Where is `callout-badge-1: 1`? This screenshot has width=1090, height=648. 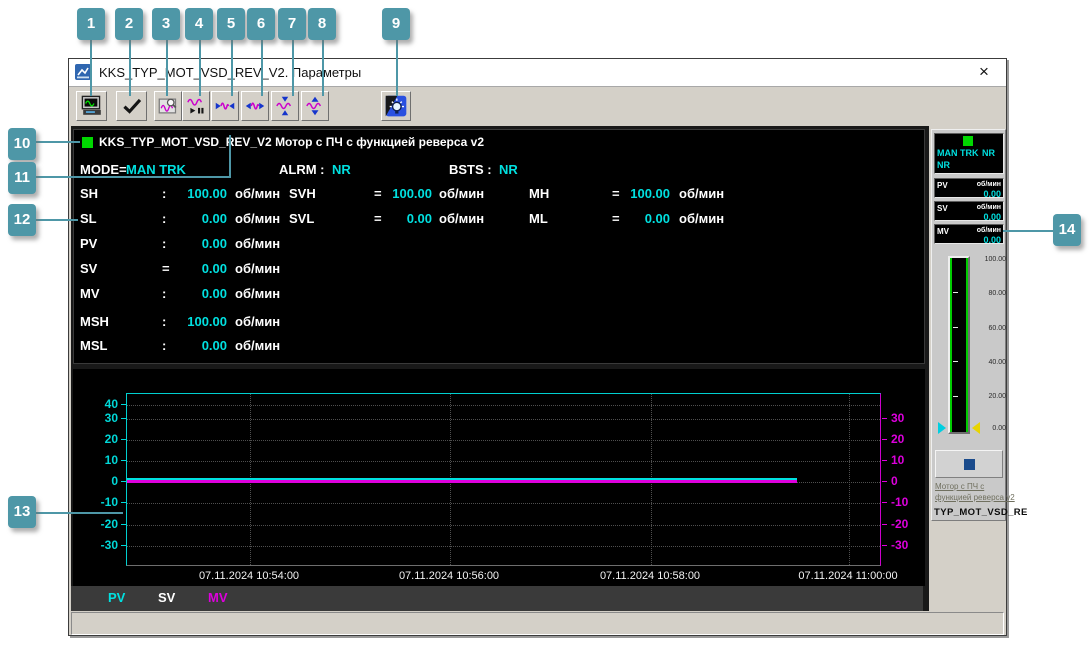 callout-badge-1: 1 is located at coordinates (91, 24).